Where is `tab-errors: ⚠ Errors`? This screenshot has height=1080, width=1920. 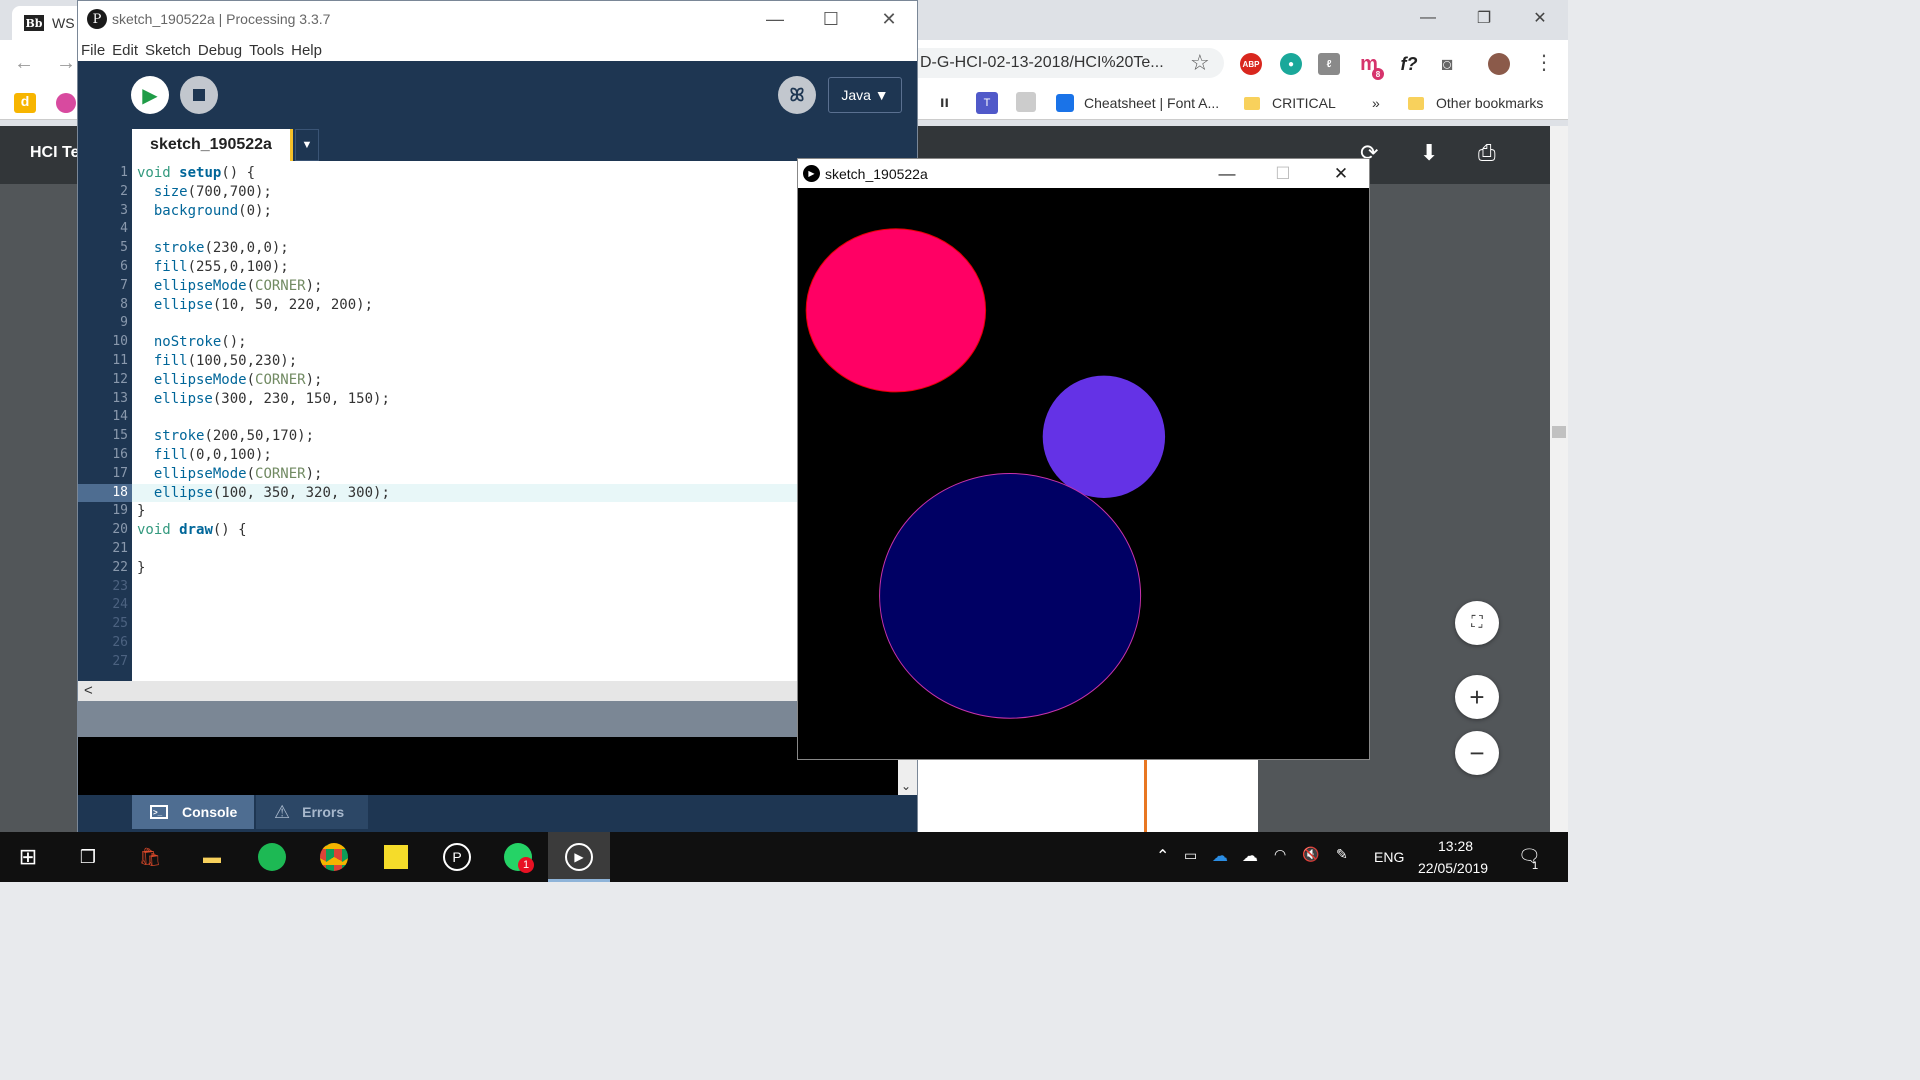 tab-errors: ⚠ Errors is located at coordinates (312, 812).